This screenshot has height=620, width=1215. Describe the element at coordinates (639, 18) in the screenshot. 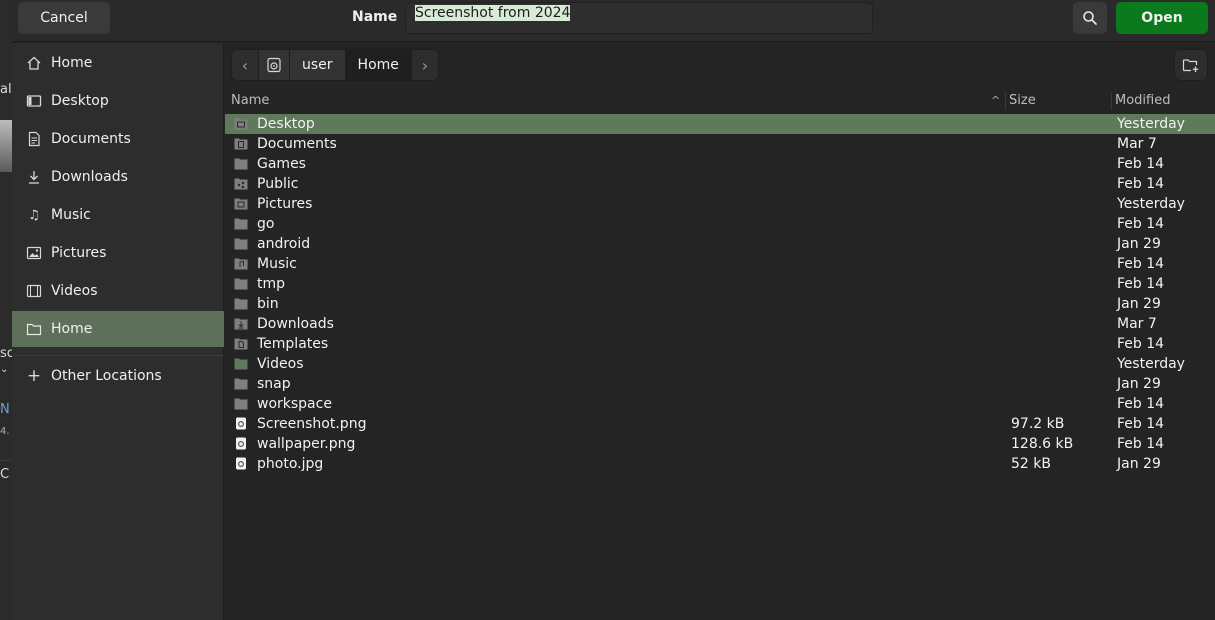

I see `filename-input: Screenshot from 2024` at that location.